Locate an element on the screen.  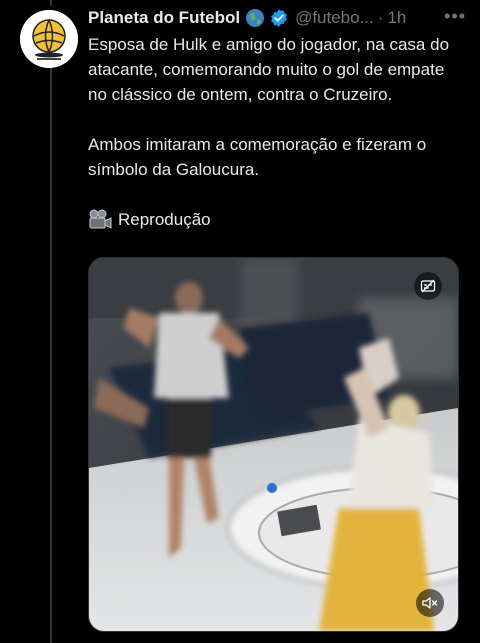
planeta-logo-icon is located at coordinates (49, 39).